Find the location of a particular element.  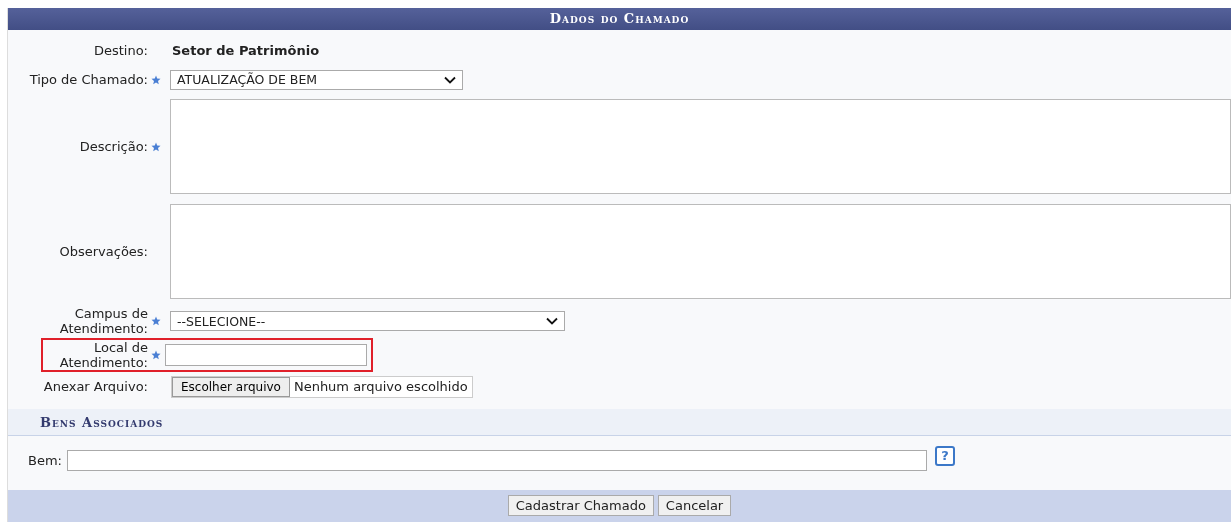

file-status: Nenhum arquivo escolhido is located at coordinates (380, 386).